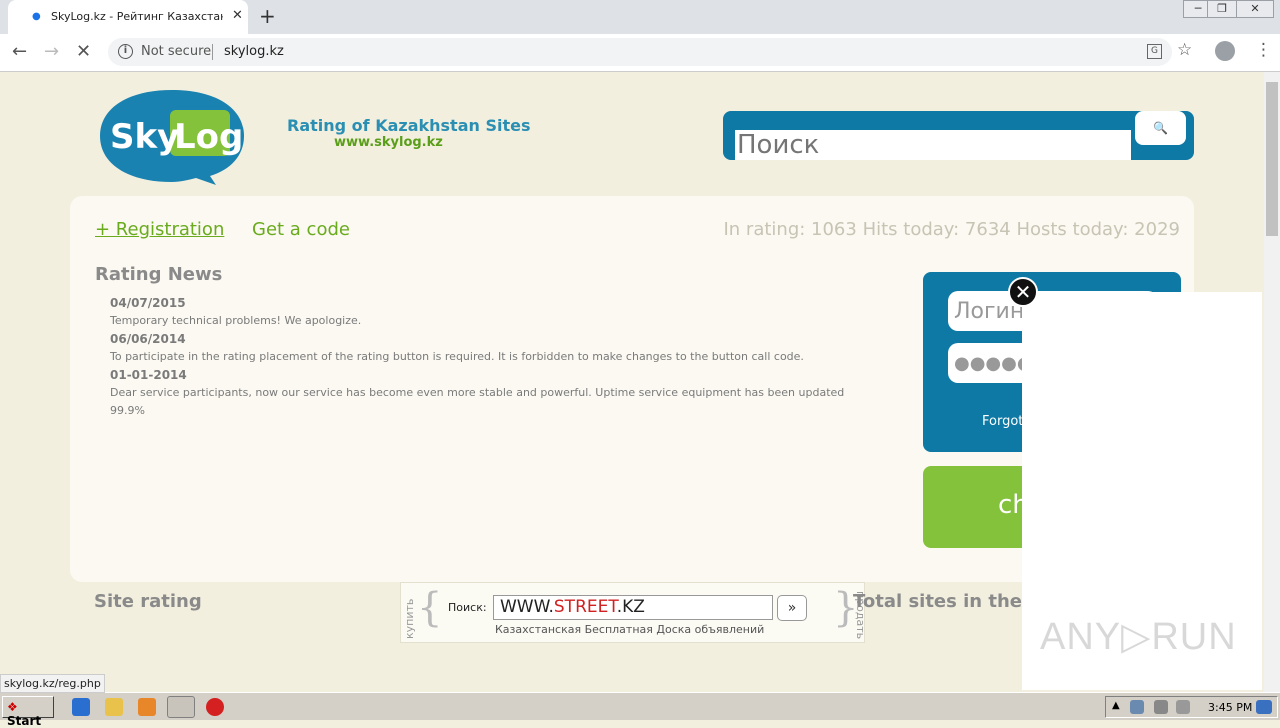 The width and height of the screenshot is (1280, 728). Describe the element at coordinates (630, 607) in the screenshot. I see `ad-kz: .KZ` at that location.